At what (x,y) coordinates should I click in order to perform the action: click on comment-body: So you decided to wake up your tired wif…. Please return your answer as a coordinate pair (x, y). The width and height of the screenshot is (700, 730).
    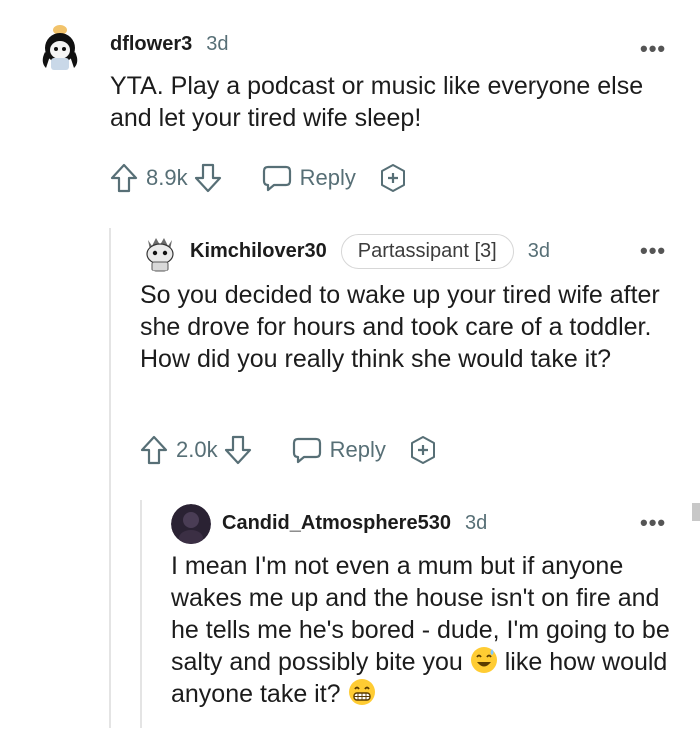
    Looking at the image, I should click on (400, 327).